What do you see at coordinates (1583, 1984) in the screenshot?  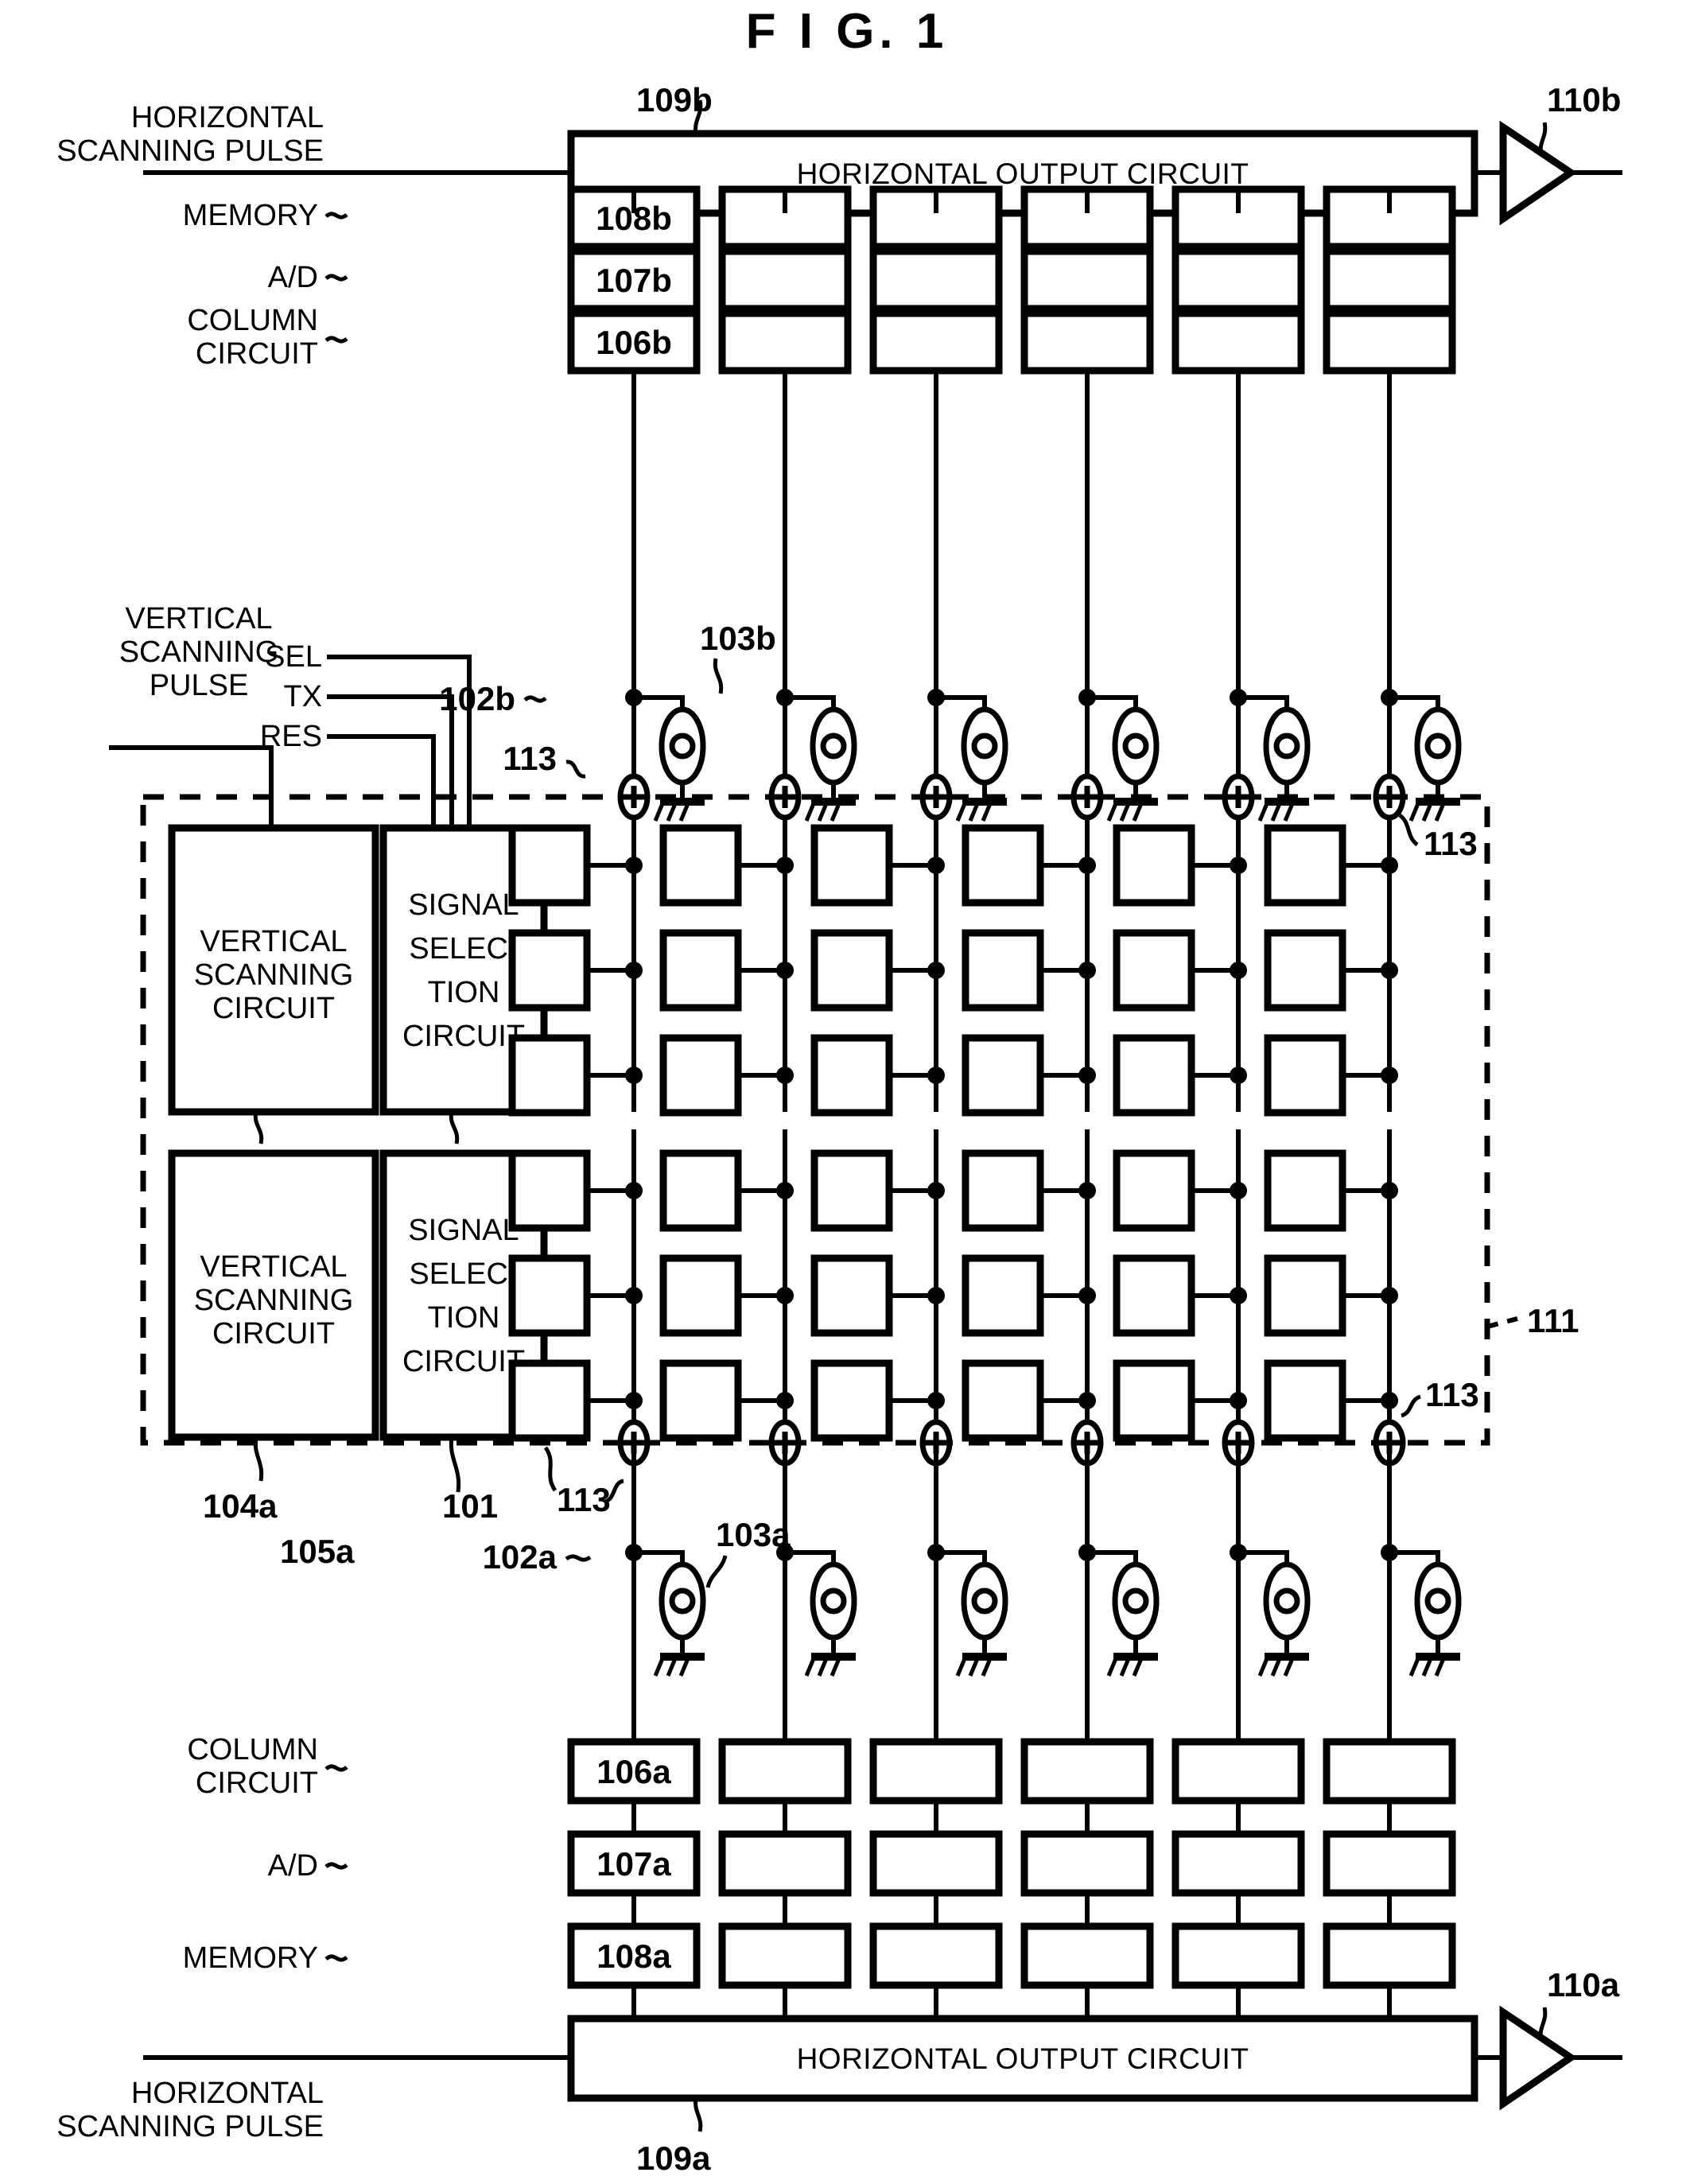 I see `bottom-amplifier-ref: 110a` at bounding box center [1583, 1984].